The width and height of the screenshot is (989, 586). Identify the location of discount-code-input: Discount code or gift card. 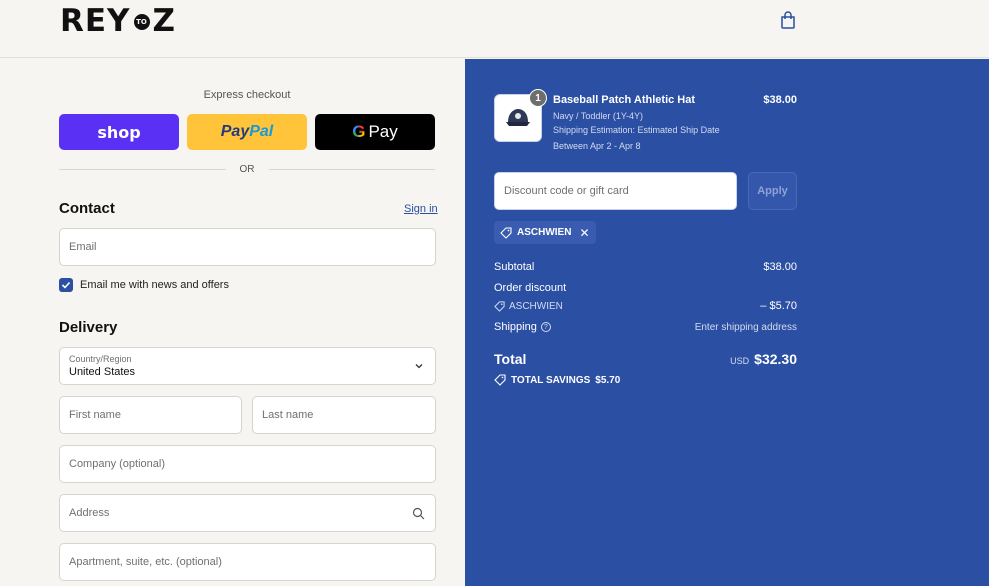
(615, 191).